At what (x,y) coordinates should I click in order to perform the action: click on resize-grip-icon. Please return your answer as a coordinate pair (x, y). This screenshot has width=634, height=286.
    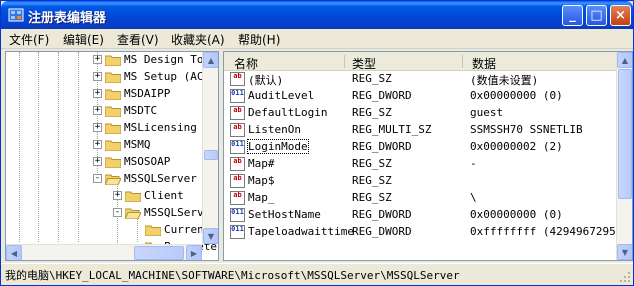
    Looking at the image, I should click on (625, 277).